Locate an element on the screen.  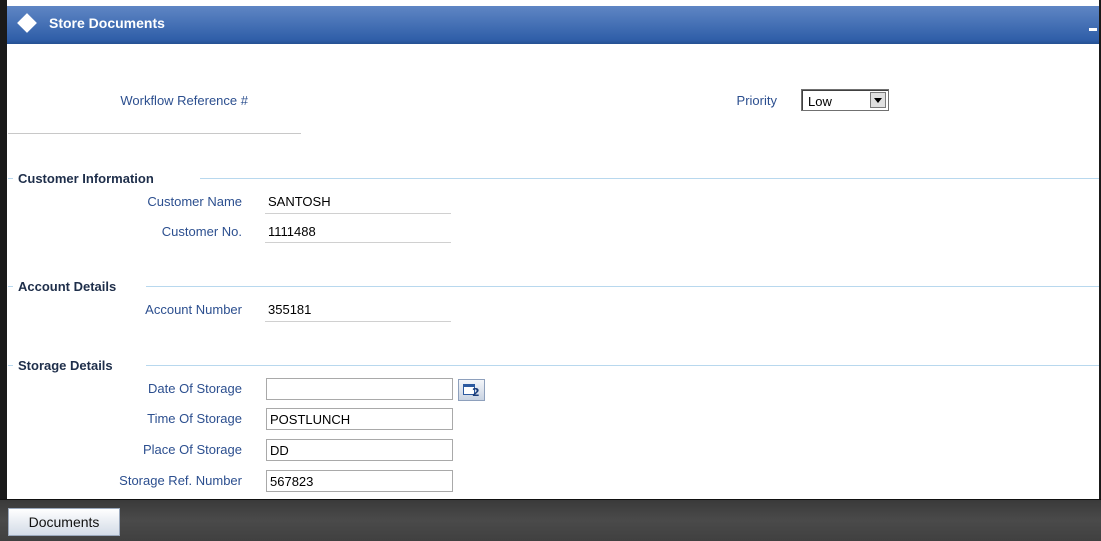
documents-button: Documents is located at coordinates (64, 522).